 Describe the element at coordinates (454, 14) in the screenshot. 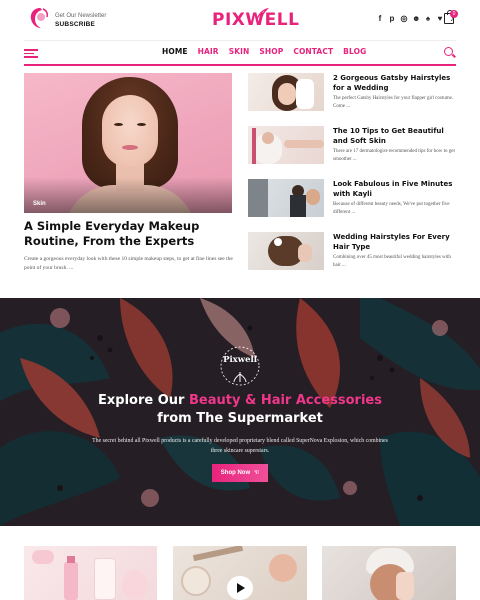

I see `cart-count-badge: 0` at that location.